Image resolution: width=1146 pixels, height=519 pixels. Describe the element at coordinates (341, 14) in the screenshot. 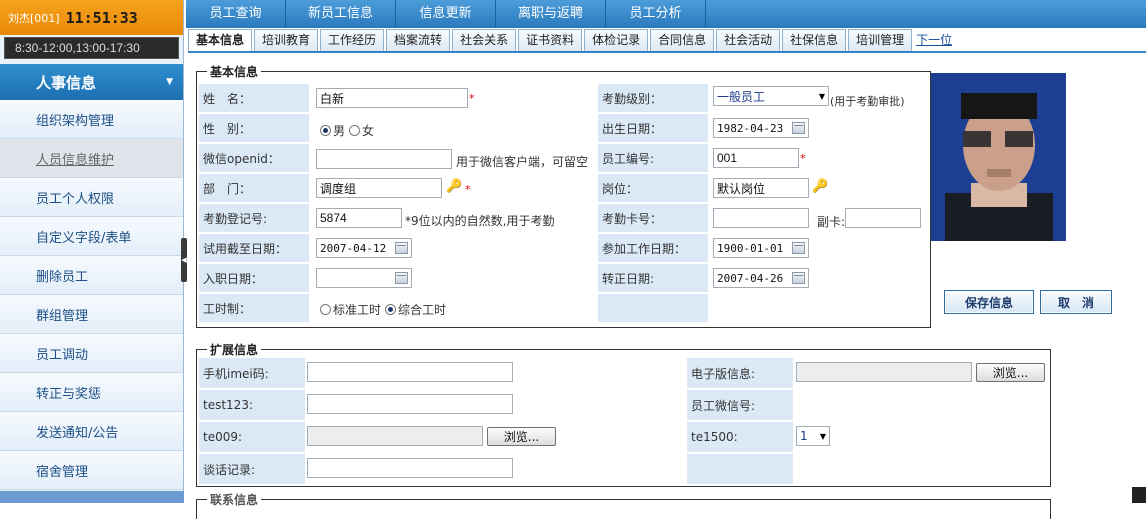

I see `topnav-new-staff: 新员工信息` at that location.